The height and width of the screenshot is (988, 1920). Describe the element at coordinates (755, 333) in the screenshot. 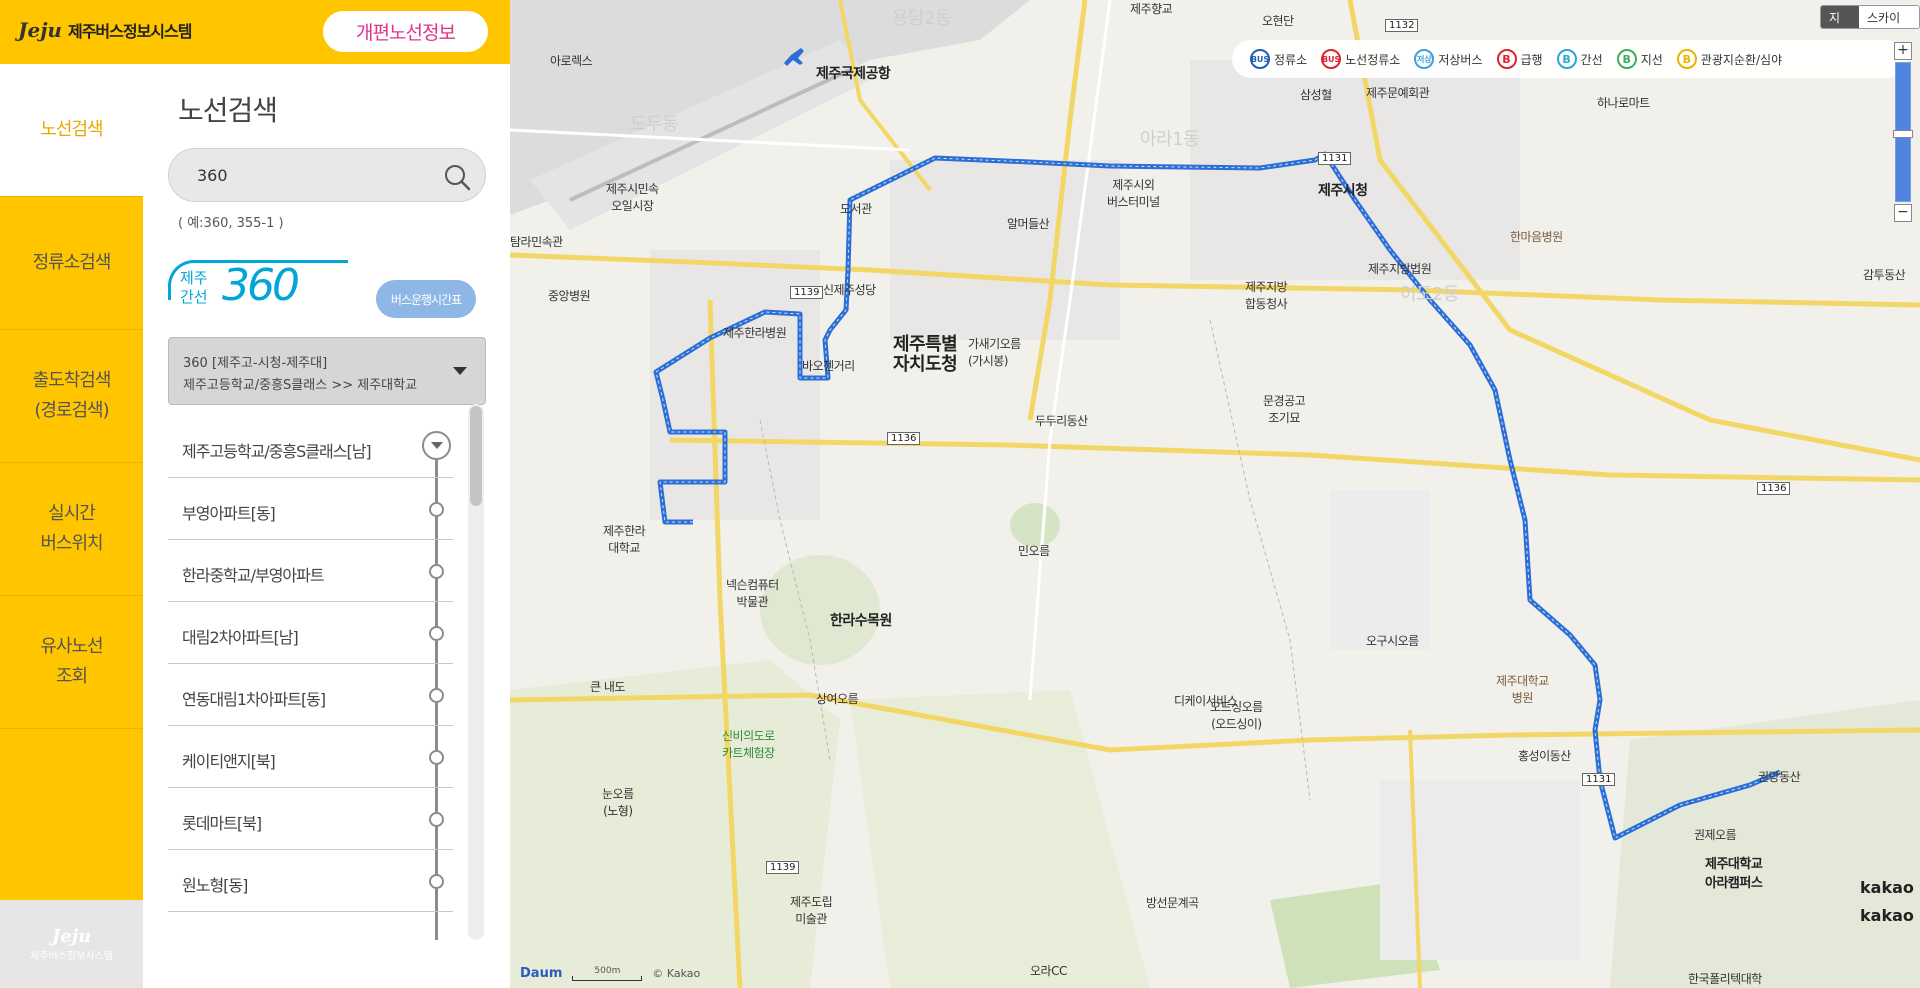

I see `map-label: 제주한라병원` at that location.